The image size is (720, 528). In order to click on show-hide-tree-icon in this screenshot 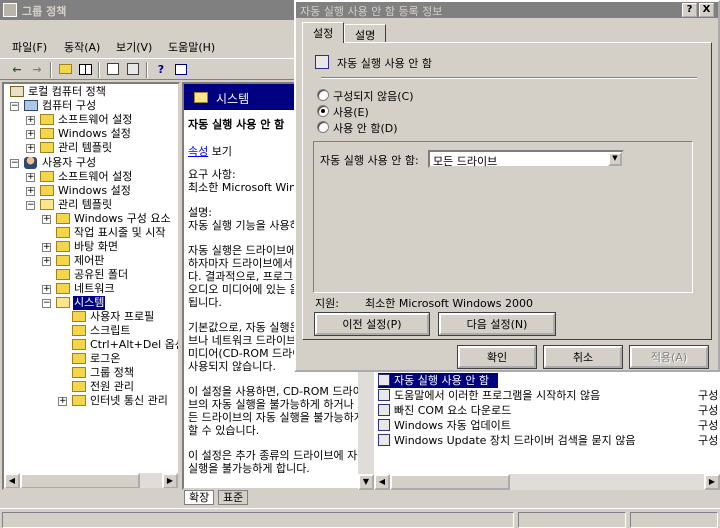, I will do `click(85, 69)`.